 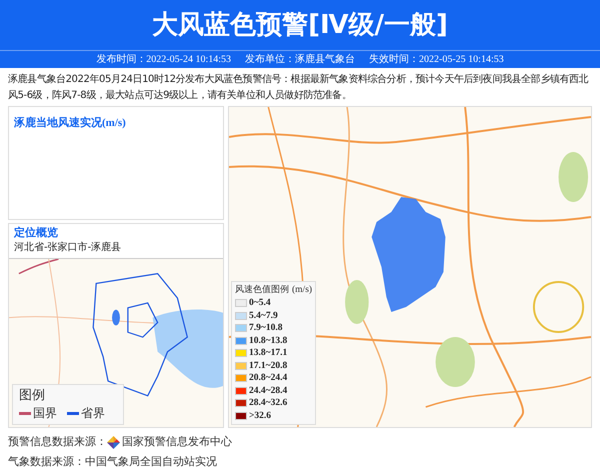 What do you see at coordinates (302, 290) in the screenshot?
I see `legend-unit: (m/s)` at bounding box center [302, 290].